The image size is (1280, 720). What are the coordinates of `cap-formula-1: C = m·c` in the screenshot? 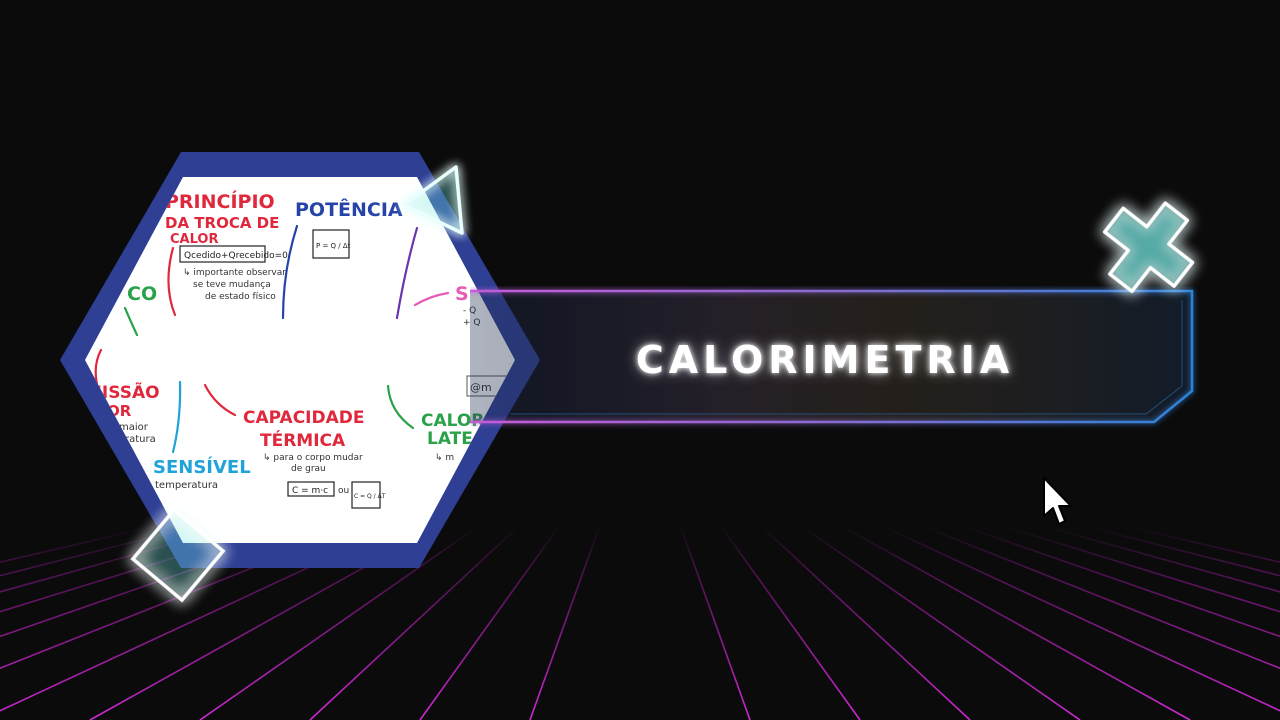 It's located at (310, 491).